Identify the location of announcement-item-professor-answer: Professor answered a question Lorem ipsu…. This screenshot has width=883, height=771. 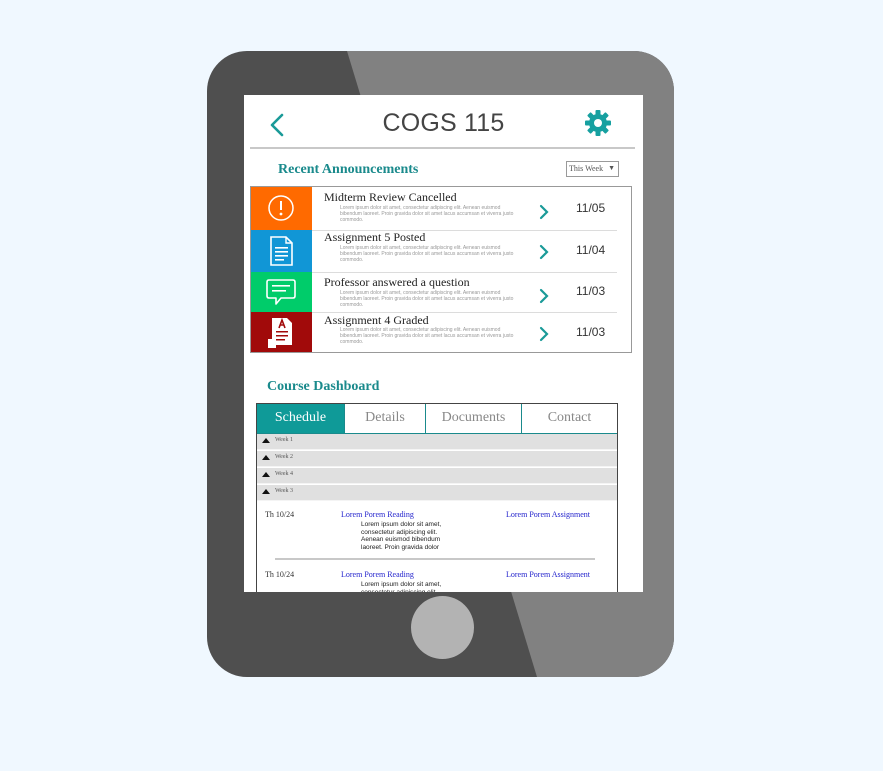
(441, 292).